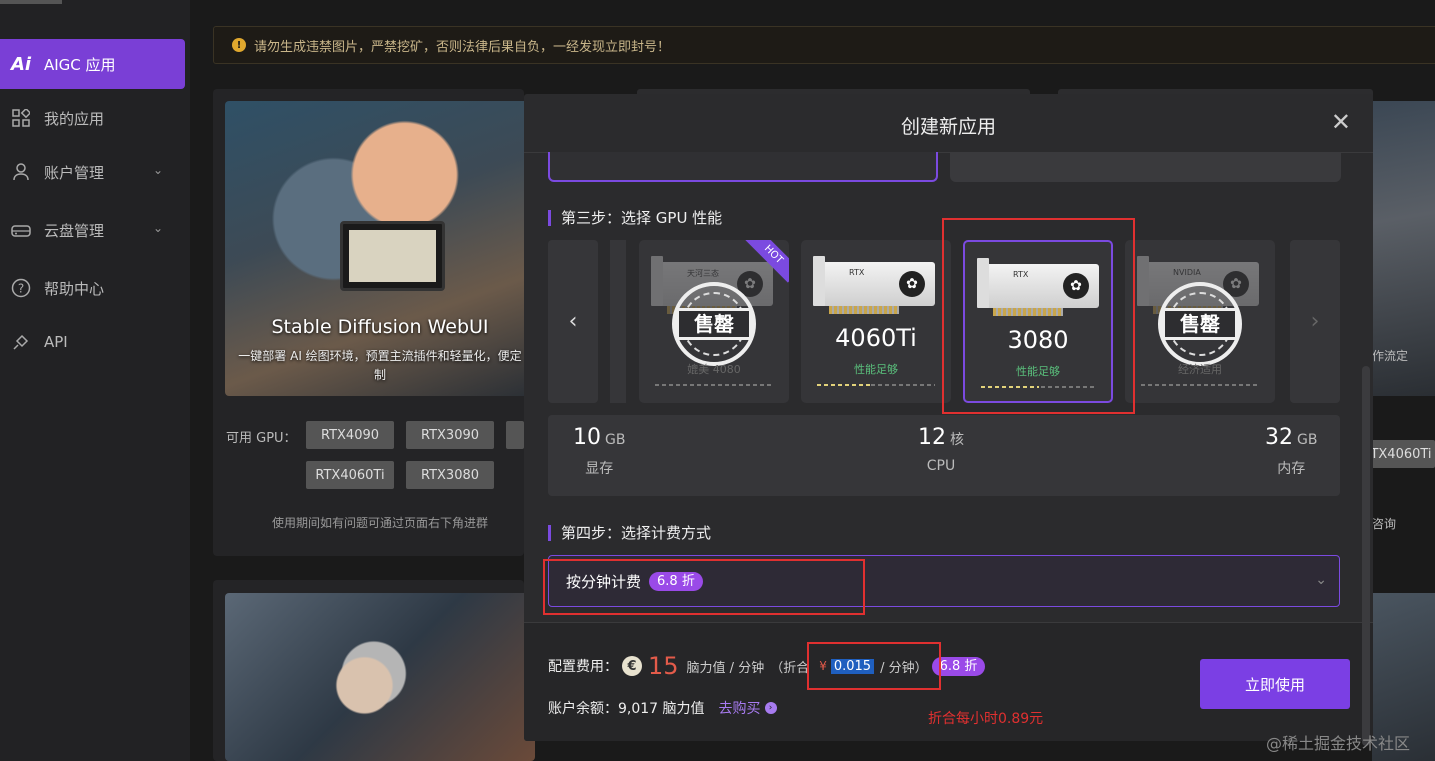  I want to click on app-desc-partial: 作流定, so click(1390, 356).